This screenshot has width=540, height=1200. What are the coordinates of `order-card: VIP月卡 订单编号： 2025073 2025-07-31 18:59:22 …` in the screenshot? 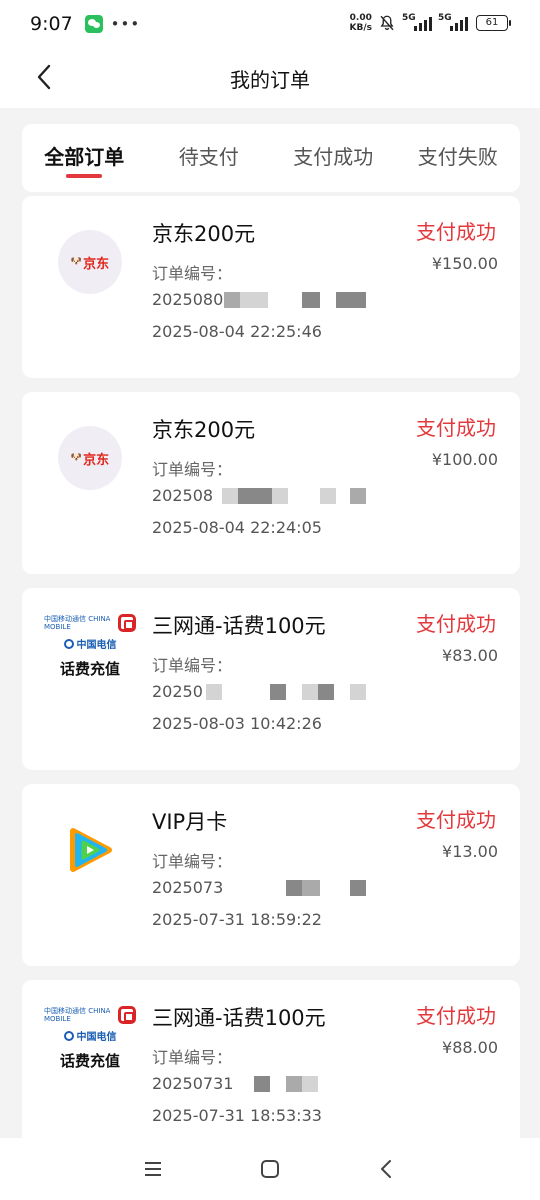 It's located at (271, 875).